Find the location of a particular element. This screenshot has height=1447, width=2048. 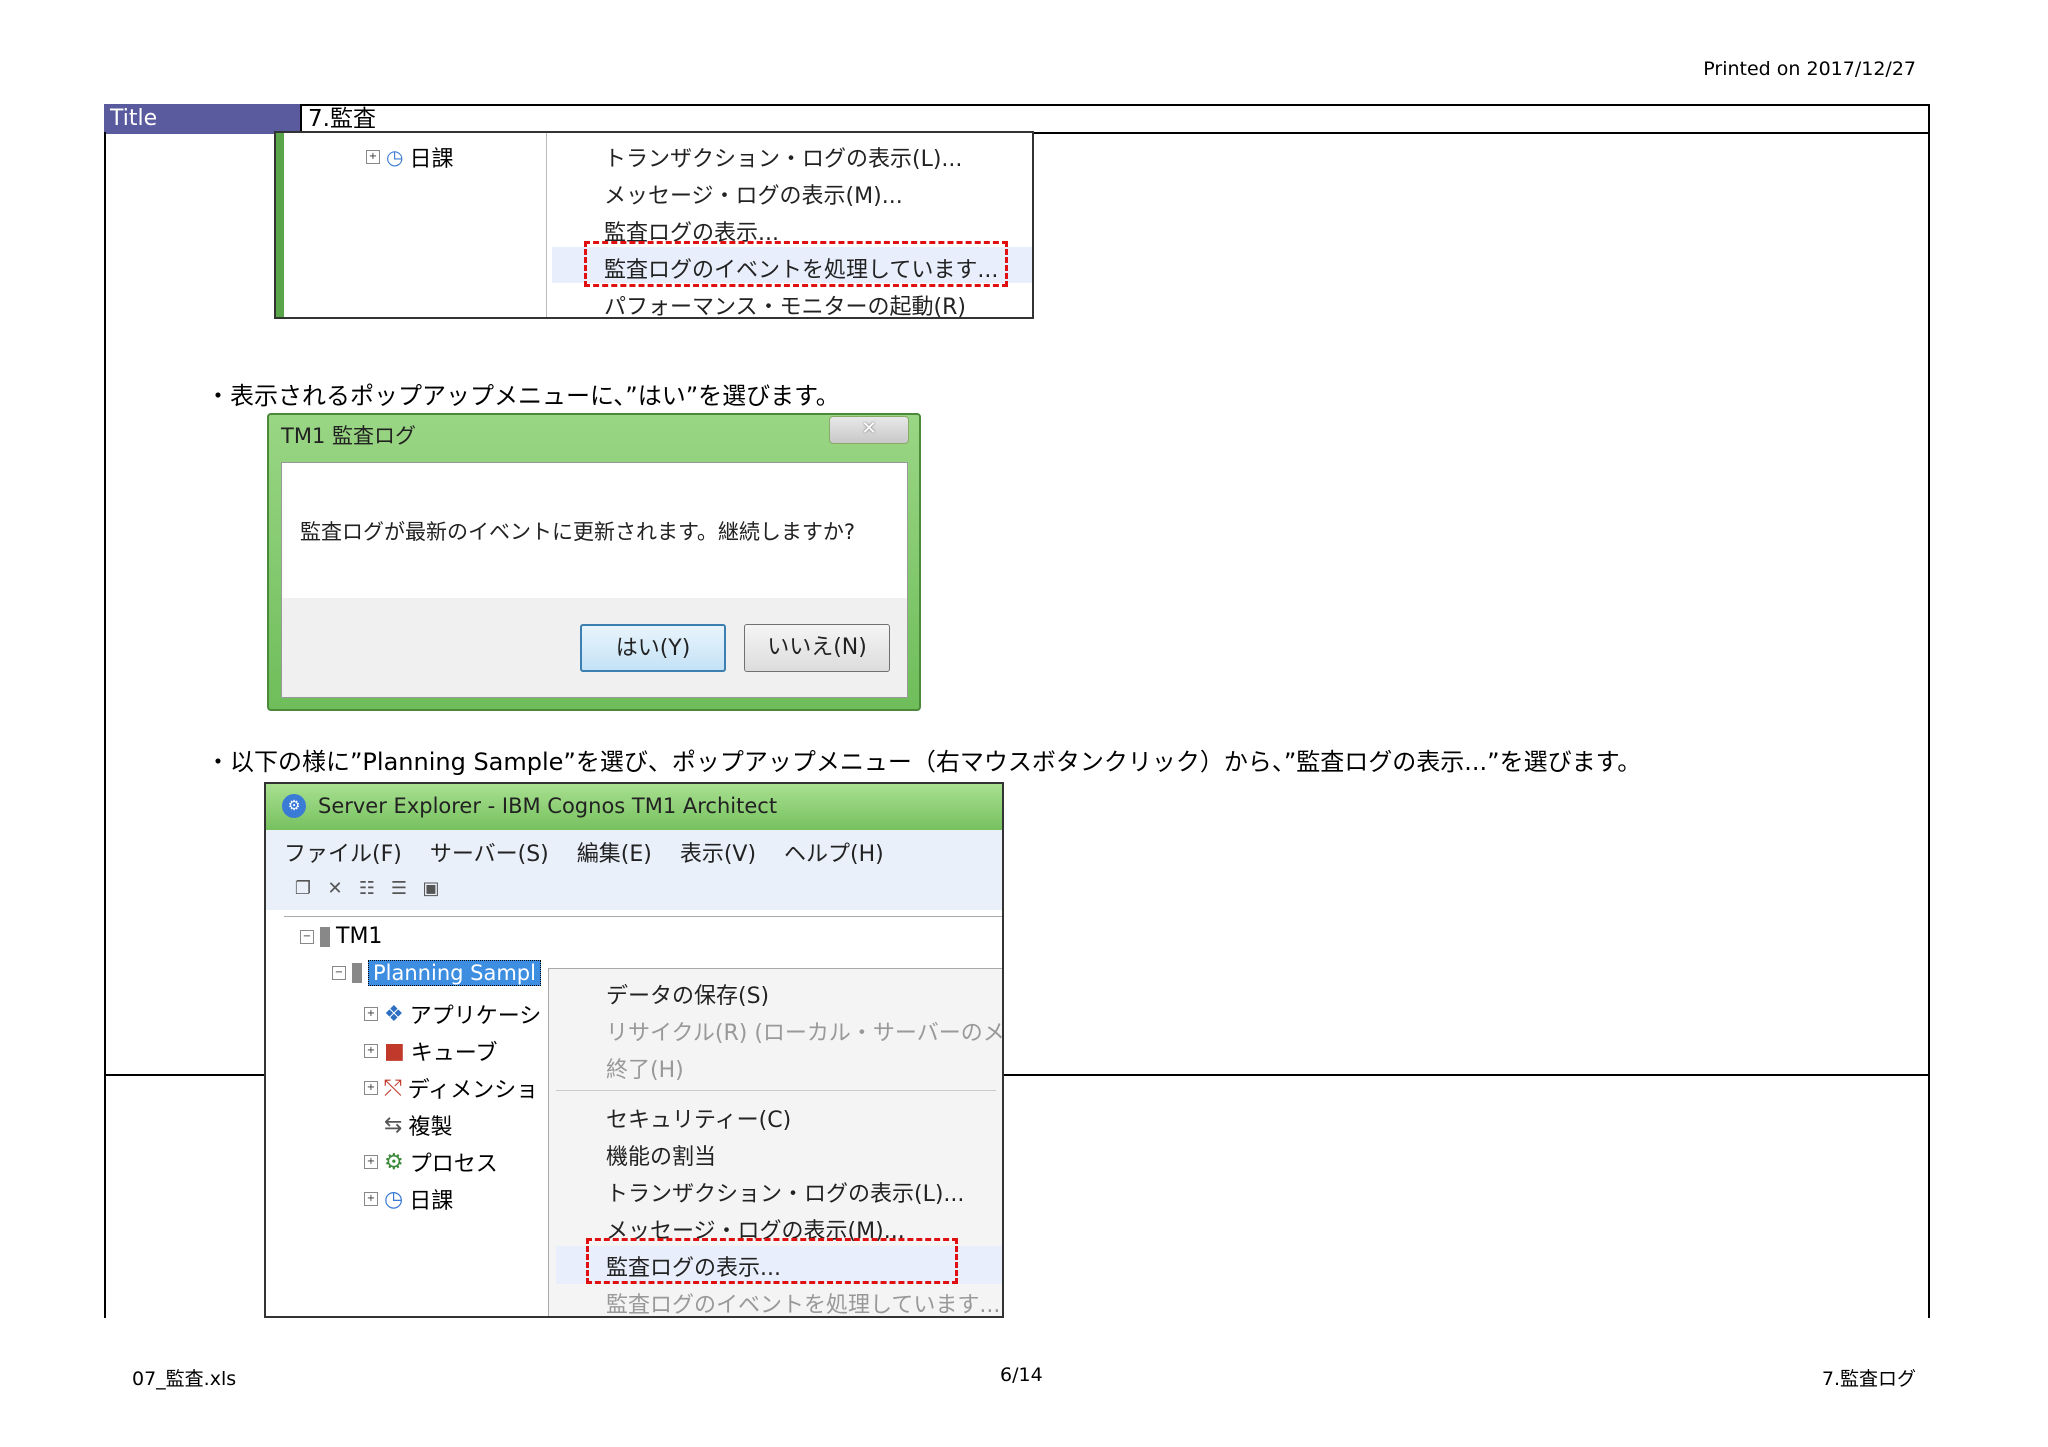

tree-item-schedule: + ◷ 日課 is located at coordinates (409, 157).